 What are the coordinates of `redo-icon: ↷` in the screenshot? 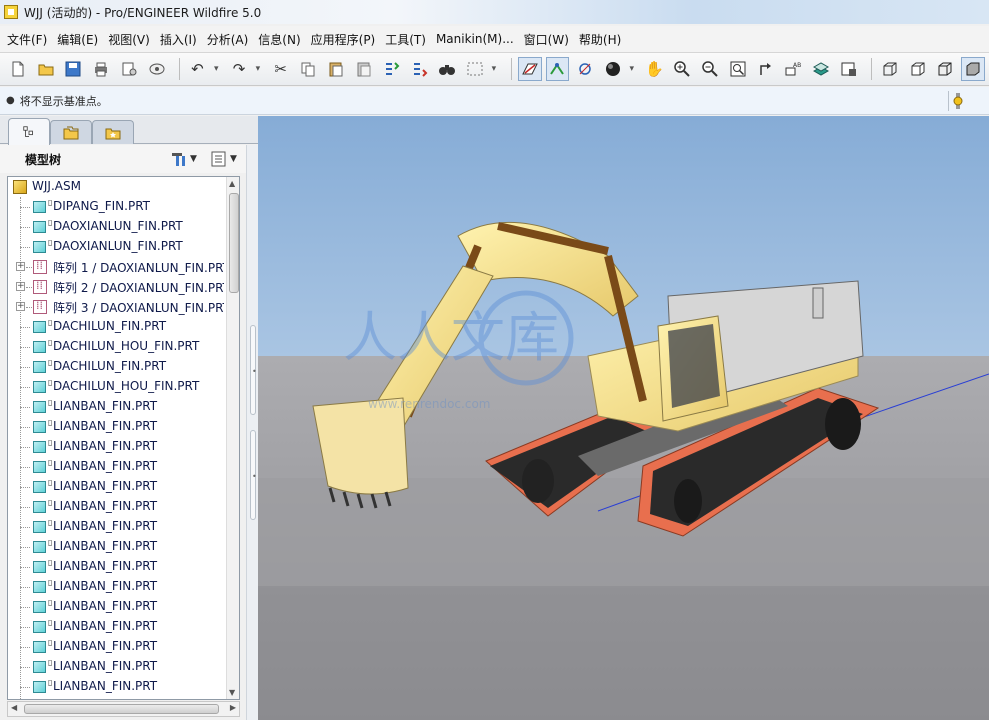 It's located at (239, 69).